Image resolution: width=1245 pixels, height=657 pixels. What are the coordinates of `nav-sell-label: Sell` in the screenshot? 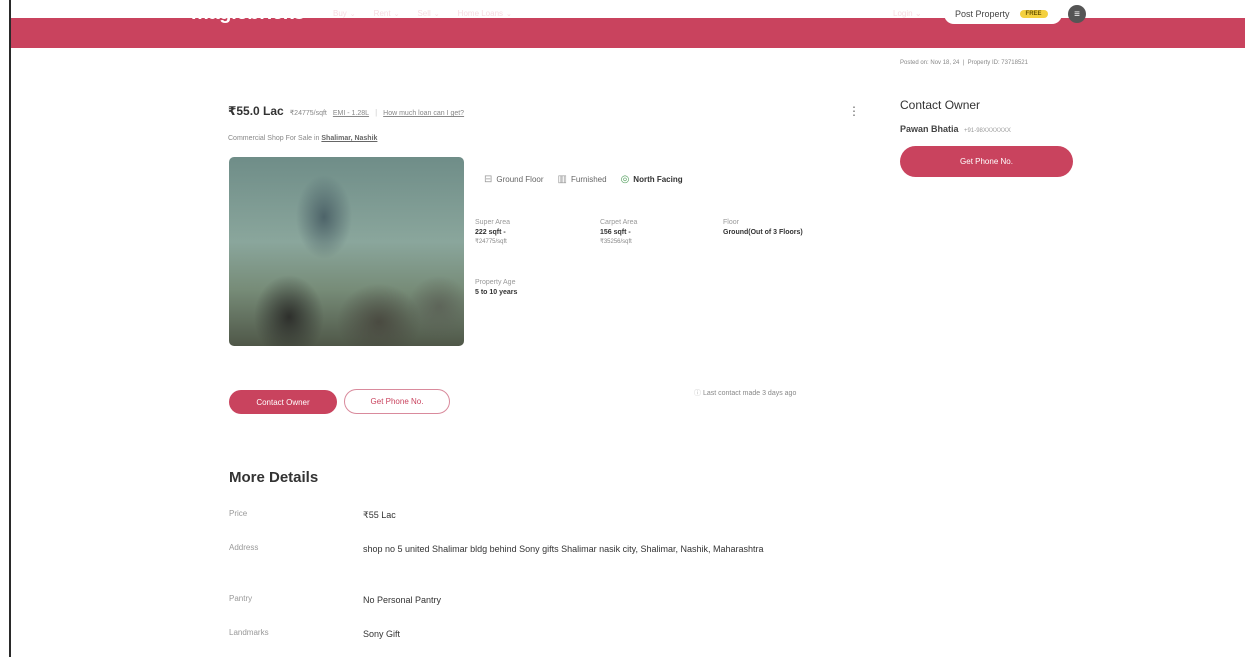 It's located at (424, 13).